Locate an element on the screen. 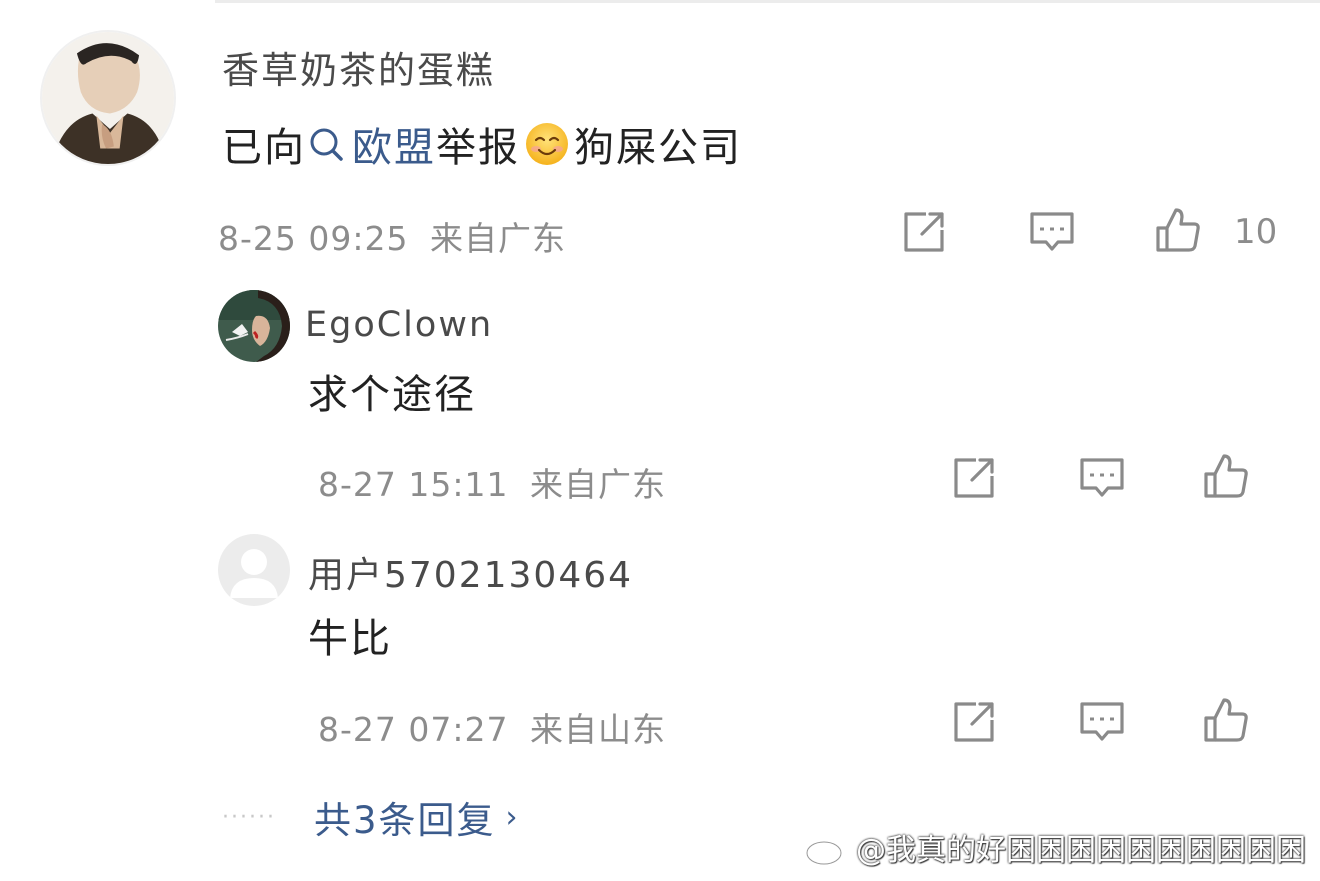  comment-location: 来自广东 is located at coordinates (498, 238).